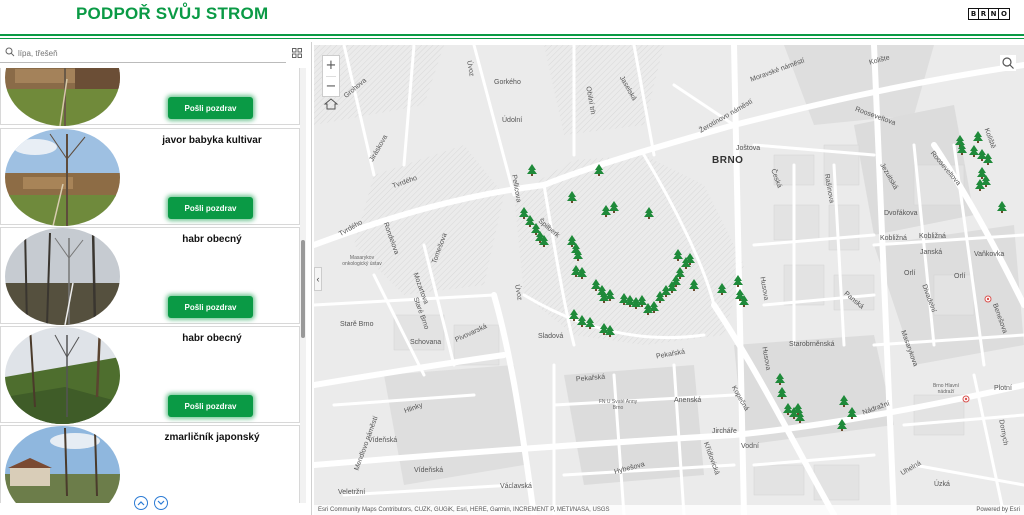 The width and height of the screenshot is (1024, 515). What do you see at coordinates (942, 484) in the screenshot?
I see `street-label: Úzká` at bounding box center [942, 484].